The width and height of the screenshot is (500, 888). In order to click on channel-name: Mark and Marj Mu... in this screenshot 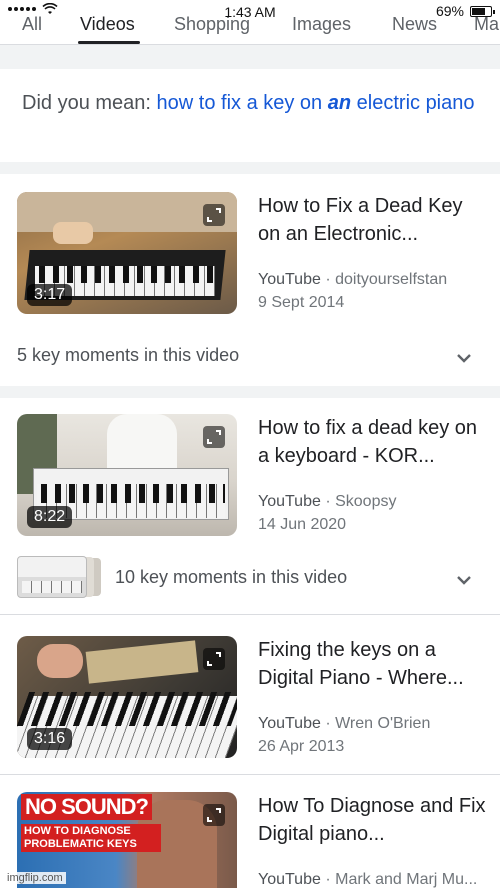, I will do `click(406, 879)`.